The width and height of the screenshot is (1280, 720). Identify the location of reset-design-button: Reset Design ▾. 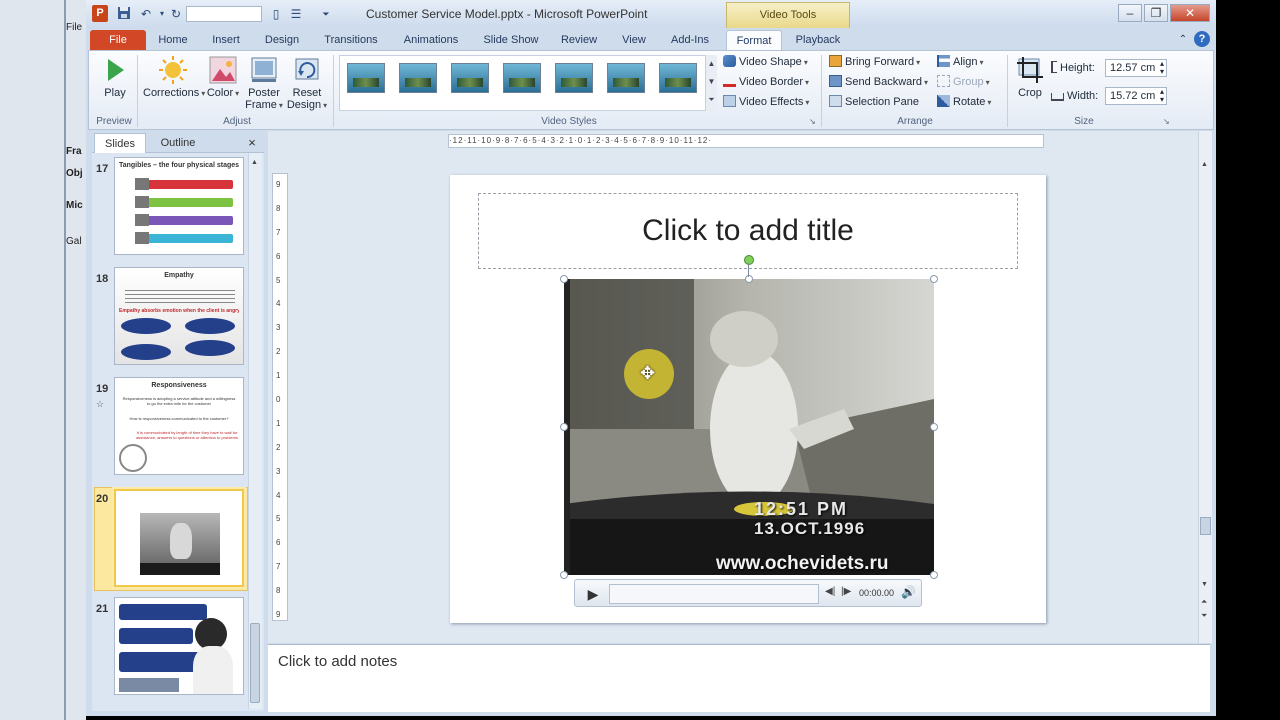
(307, 83).